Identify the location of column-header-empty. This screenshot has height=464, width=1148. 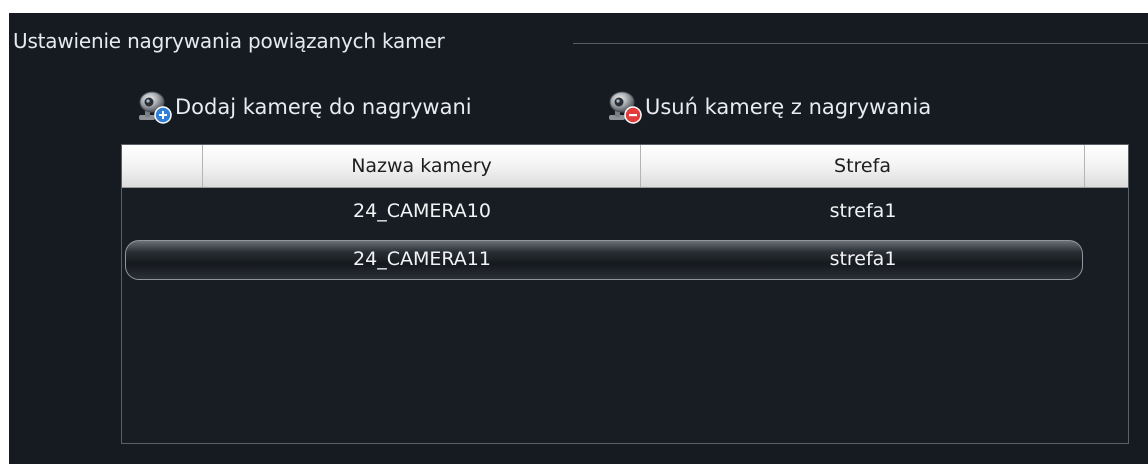
(162, 166).